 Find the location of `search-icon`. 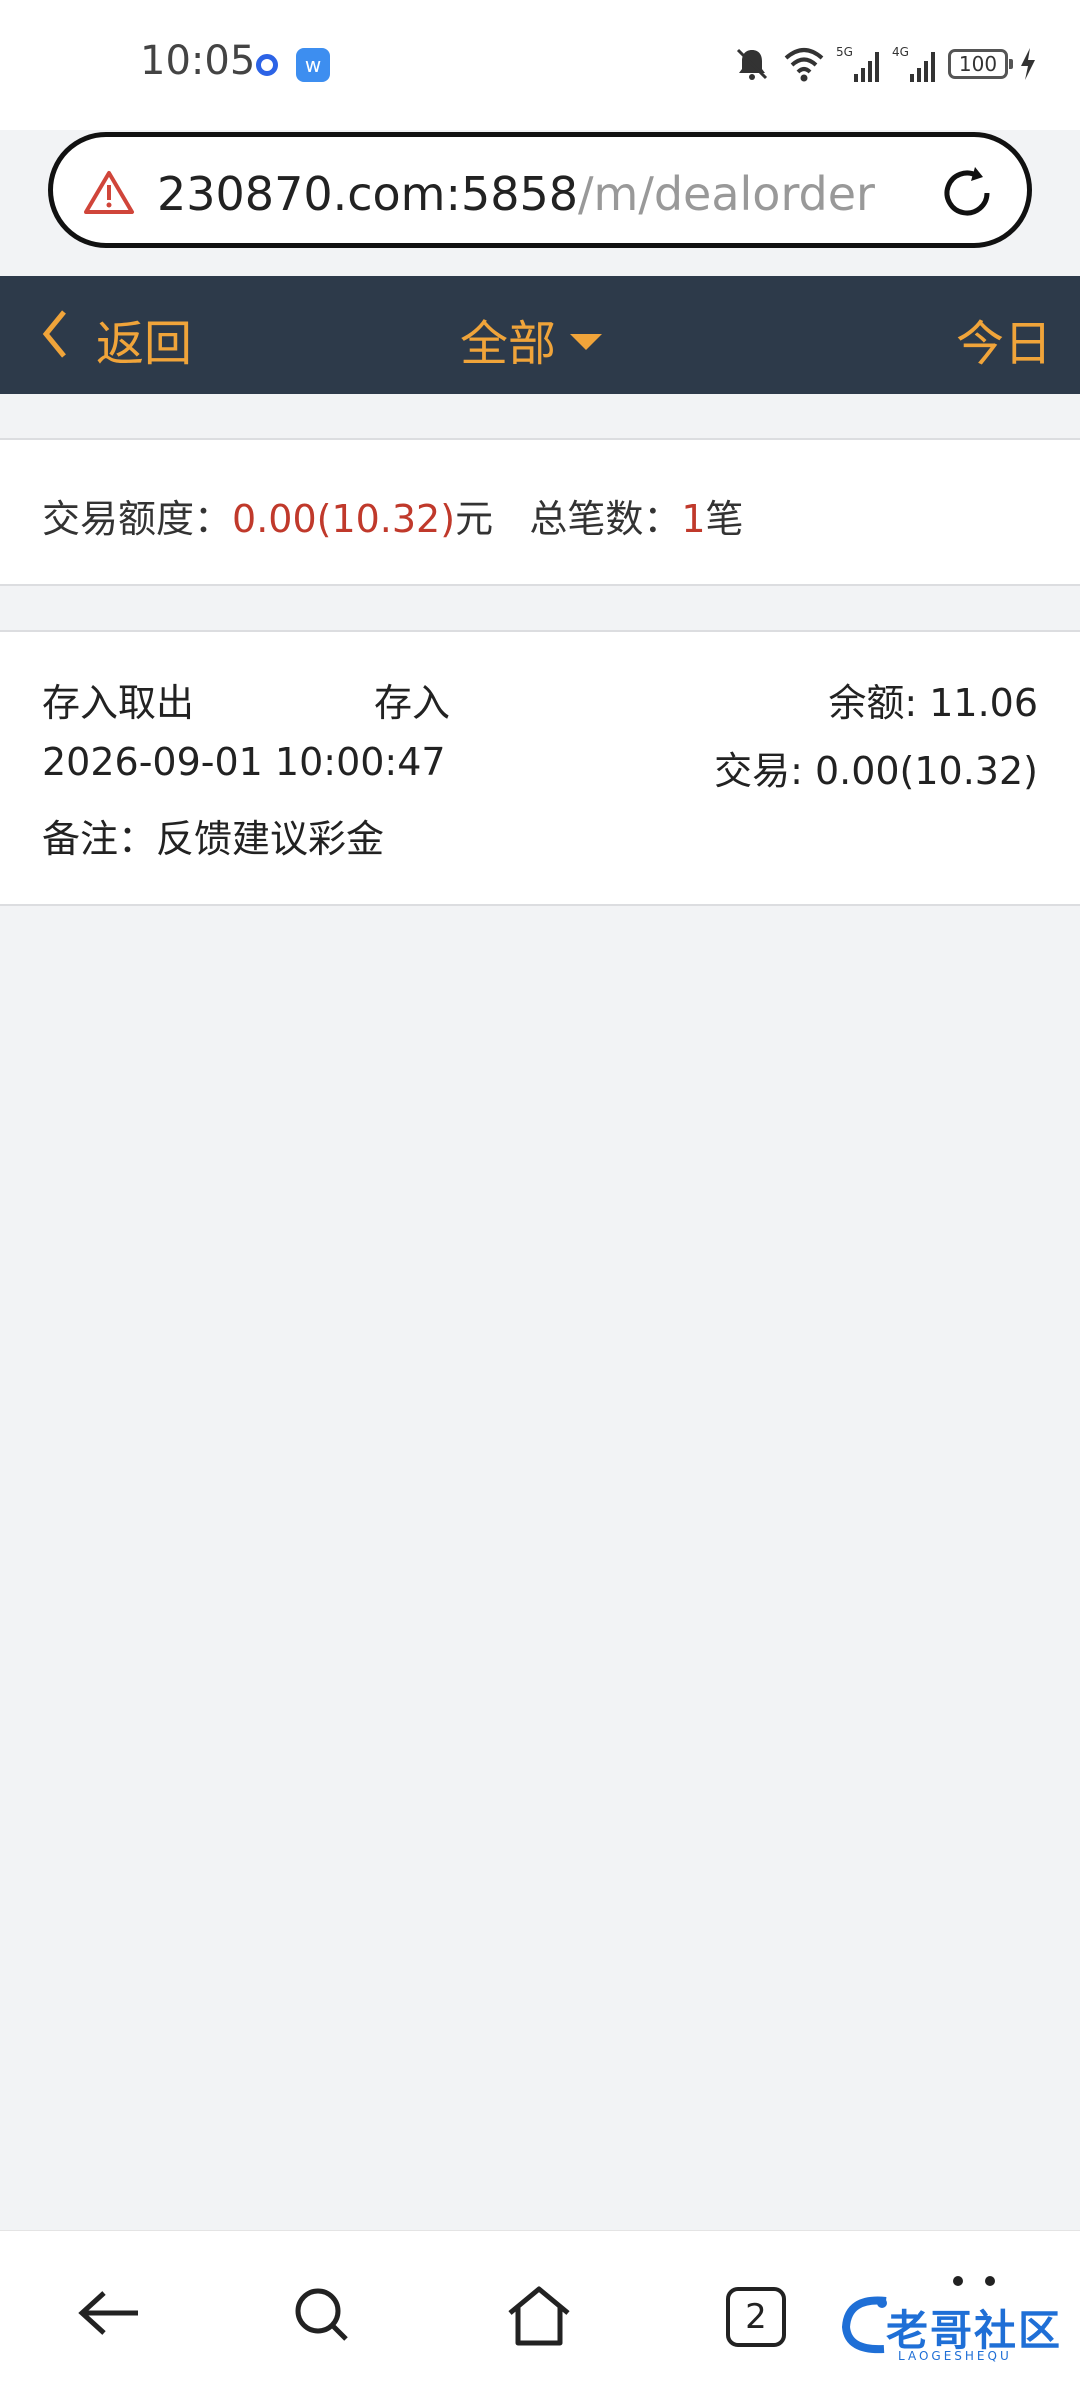

search-icon is located at coordinates (323, 2316).